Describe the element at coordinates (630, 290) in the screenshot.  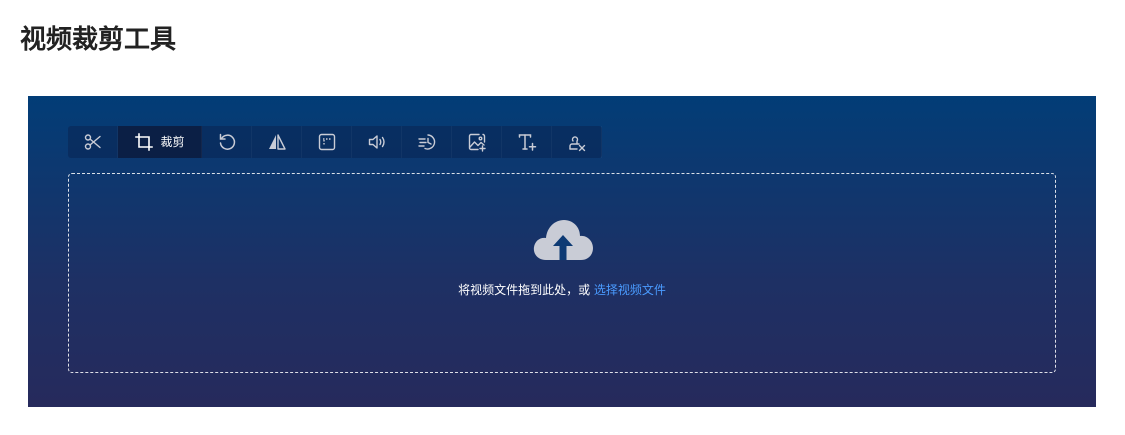
I see `select-video-link: 选择视频文件` at that location.